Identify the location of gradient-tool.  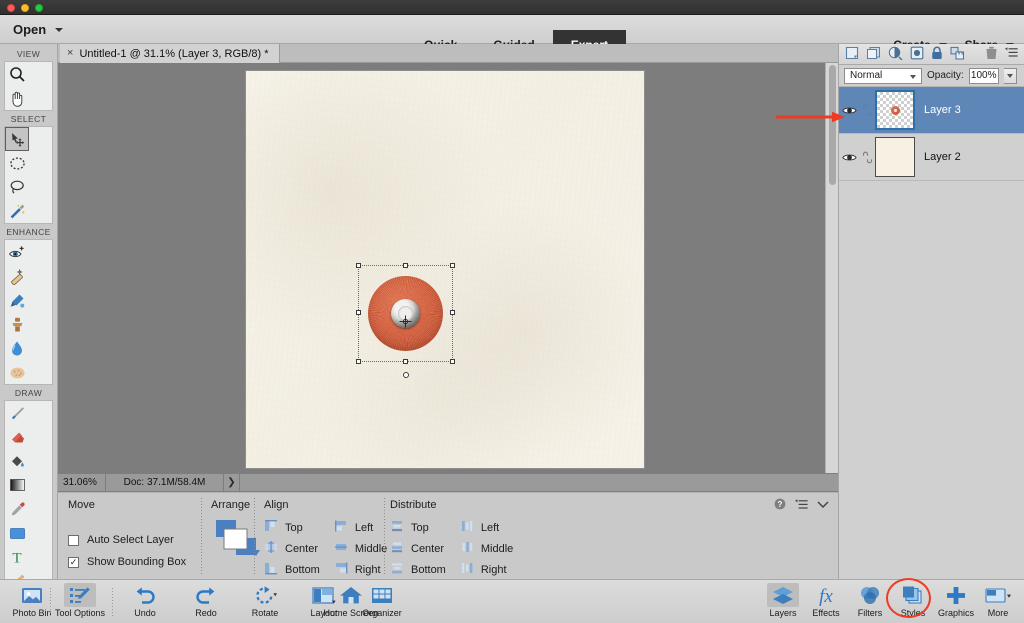
(17, 485).